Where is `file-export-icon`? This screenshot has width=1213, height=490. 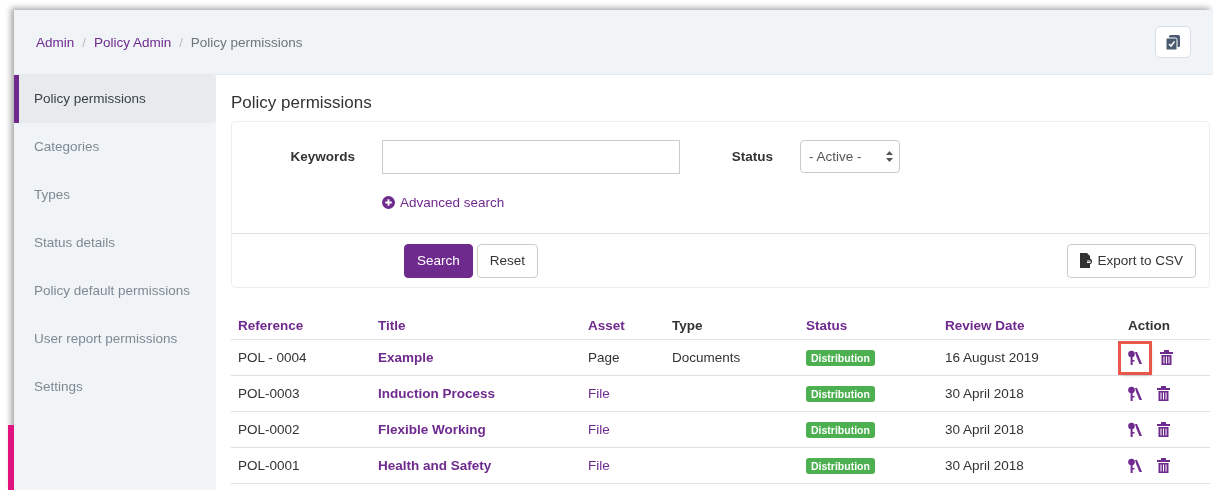
file-export-icon is located at coordinates (1086, 260).